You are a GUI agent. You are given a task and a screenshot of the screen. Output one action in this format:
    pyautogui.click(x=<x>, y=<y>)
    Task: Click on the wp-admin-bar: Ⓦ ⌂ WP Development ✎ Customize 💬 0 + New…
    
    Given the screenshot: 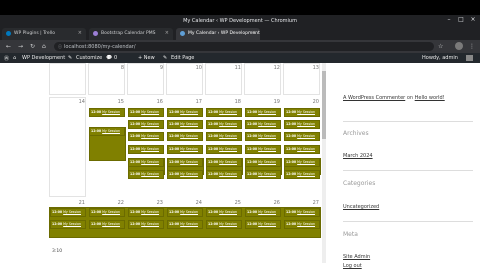 What is the action you would take?
    pyautogui.click(x=240, y=58)
    